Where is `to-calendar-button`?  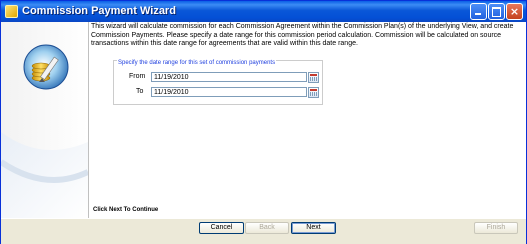 to-calendar-button is located at coordinates (313, 92).